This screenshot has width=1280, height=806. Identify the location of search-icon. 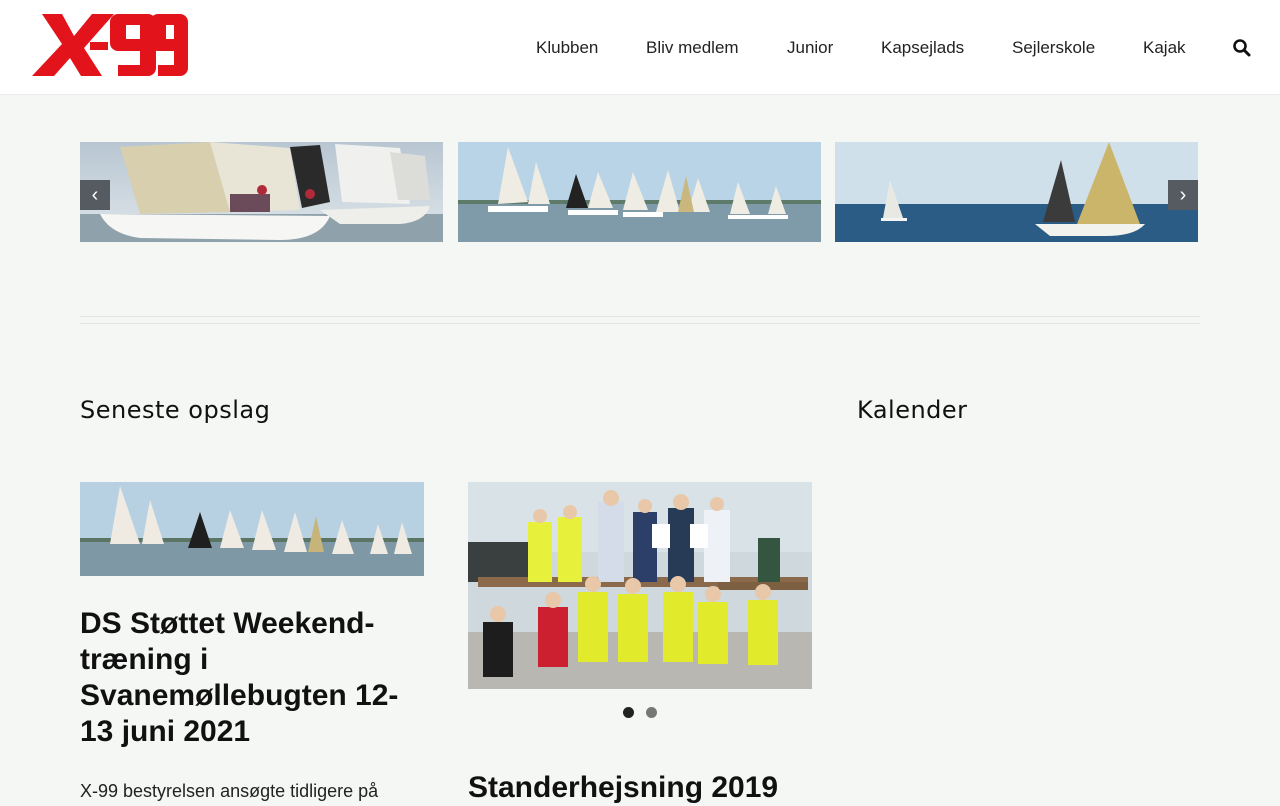
(1242, 48).